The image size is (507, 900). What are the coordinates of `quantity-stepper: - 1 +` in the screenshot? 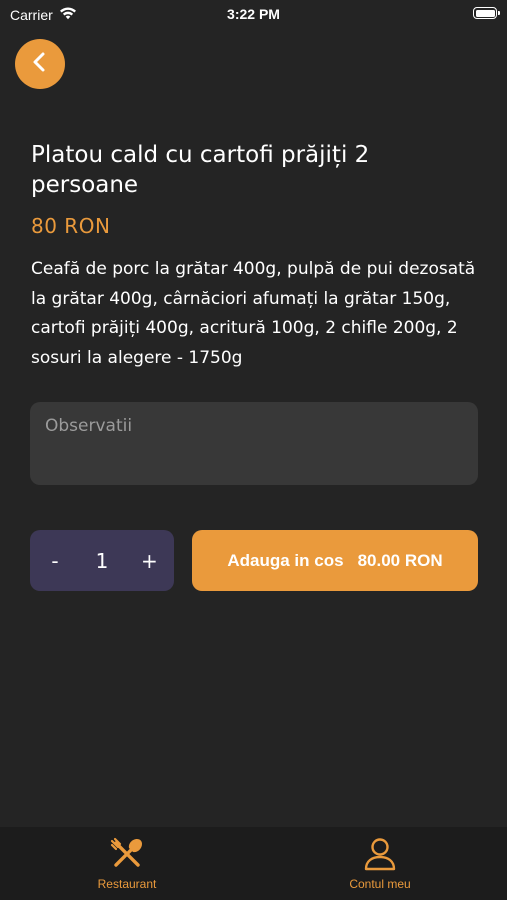 It's located at (102, 560).